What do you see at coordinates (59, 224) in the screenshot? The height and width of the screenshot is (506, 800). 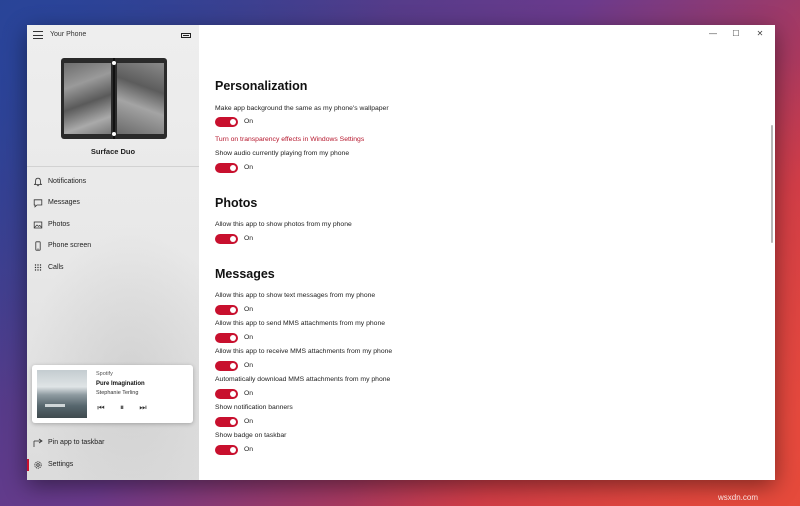 I see `nav-label-photos: Photos` at bounding box center [59, 224].